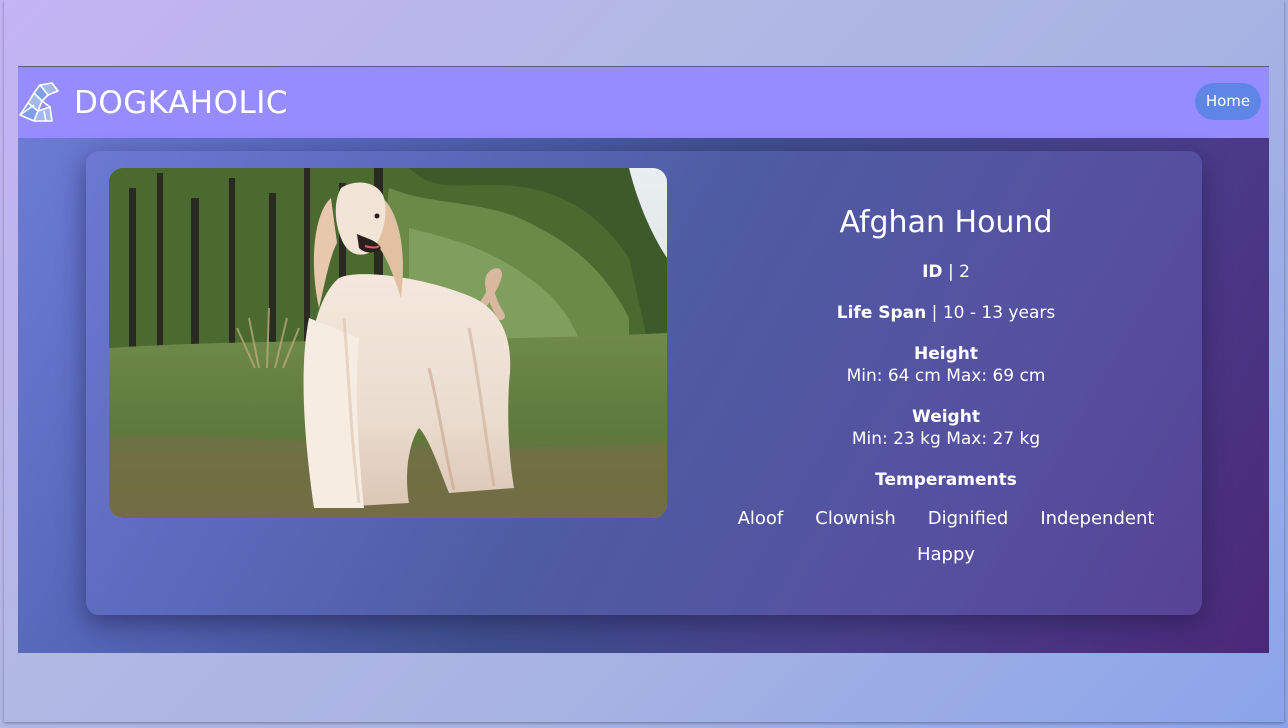 The width and height of the screenshot is (1288, 728). I want to click on navbar: DOGKAHOLIC Home, so click(643, 102).